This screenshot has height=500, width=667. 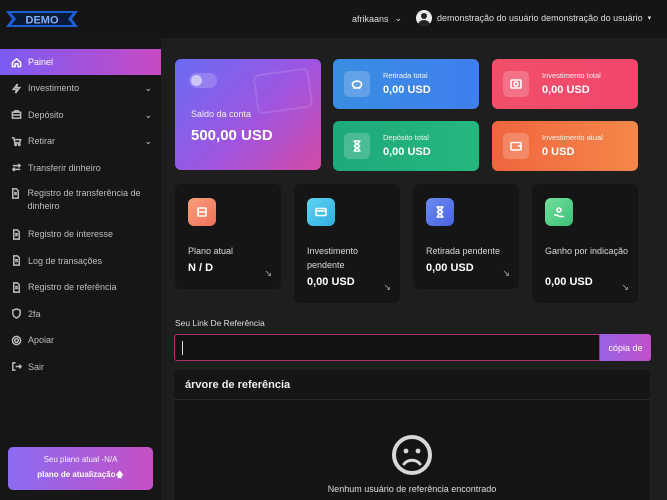 I want to click on money-icon, so click(x=516, y=84).